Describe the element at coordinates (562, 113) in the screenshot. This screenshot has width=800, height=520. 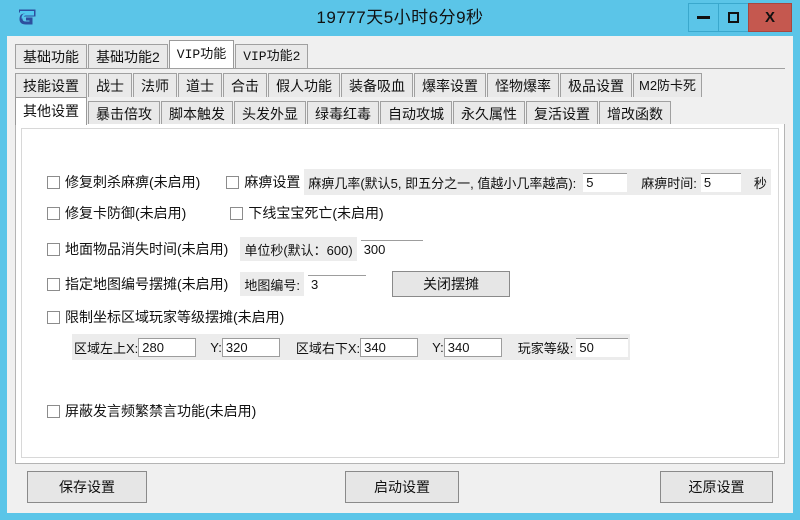
I see `tab-fuhuoshezhi: 复活设置` at that location.